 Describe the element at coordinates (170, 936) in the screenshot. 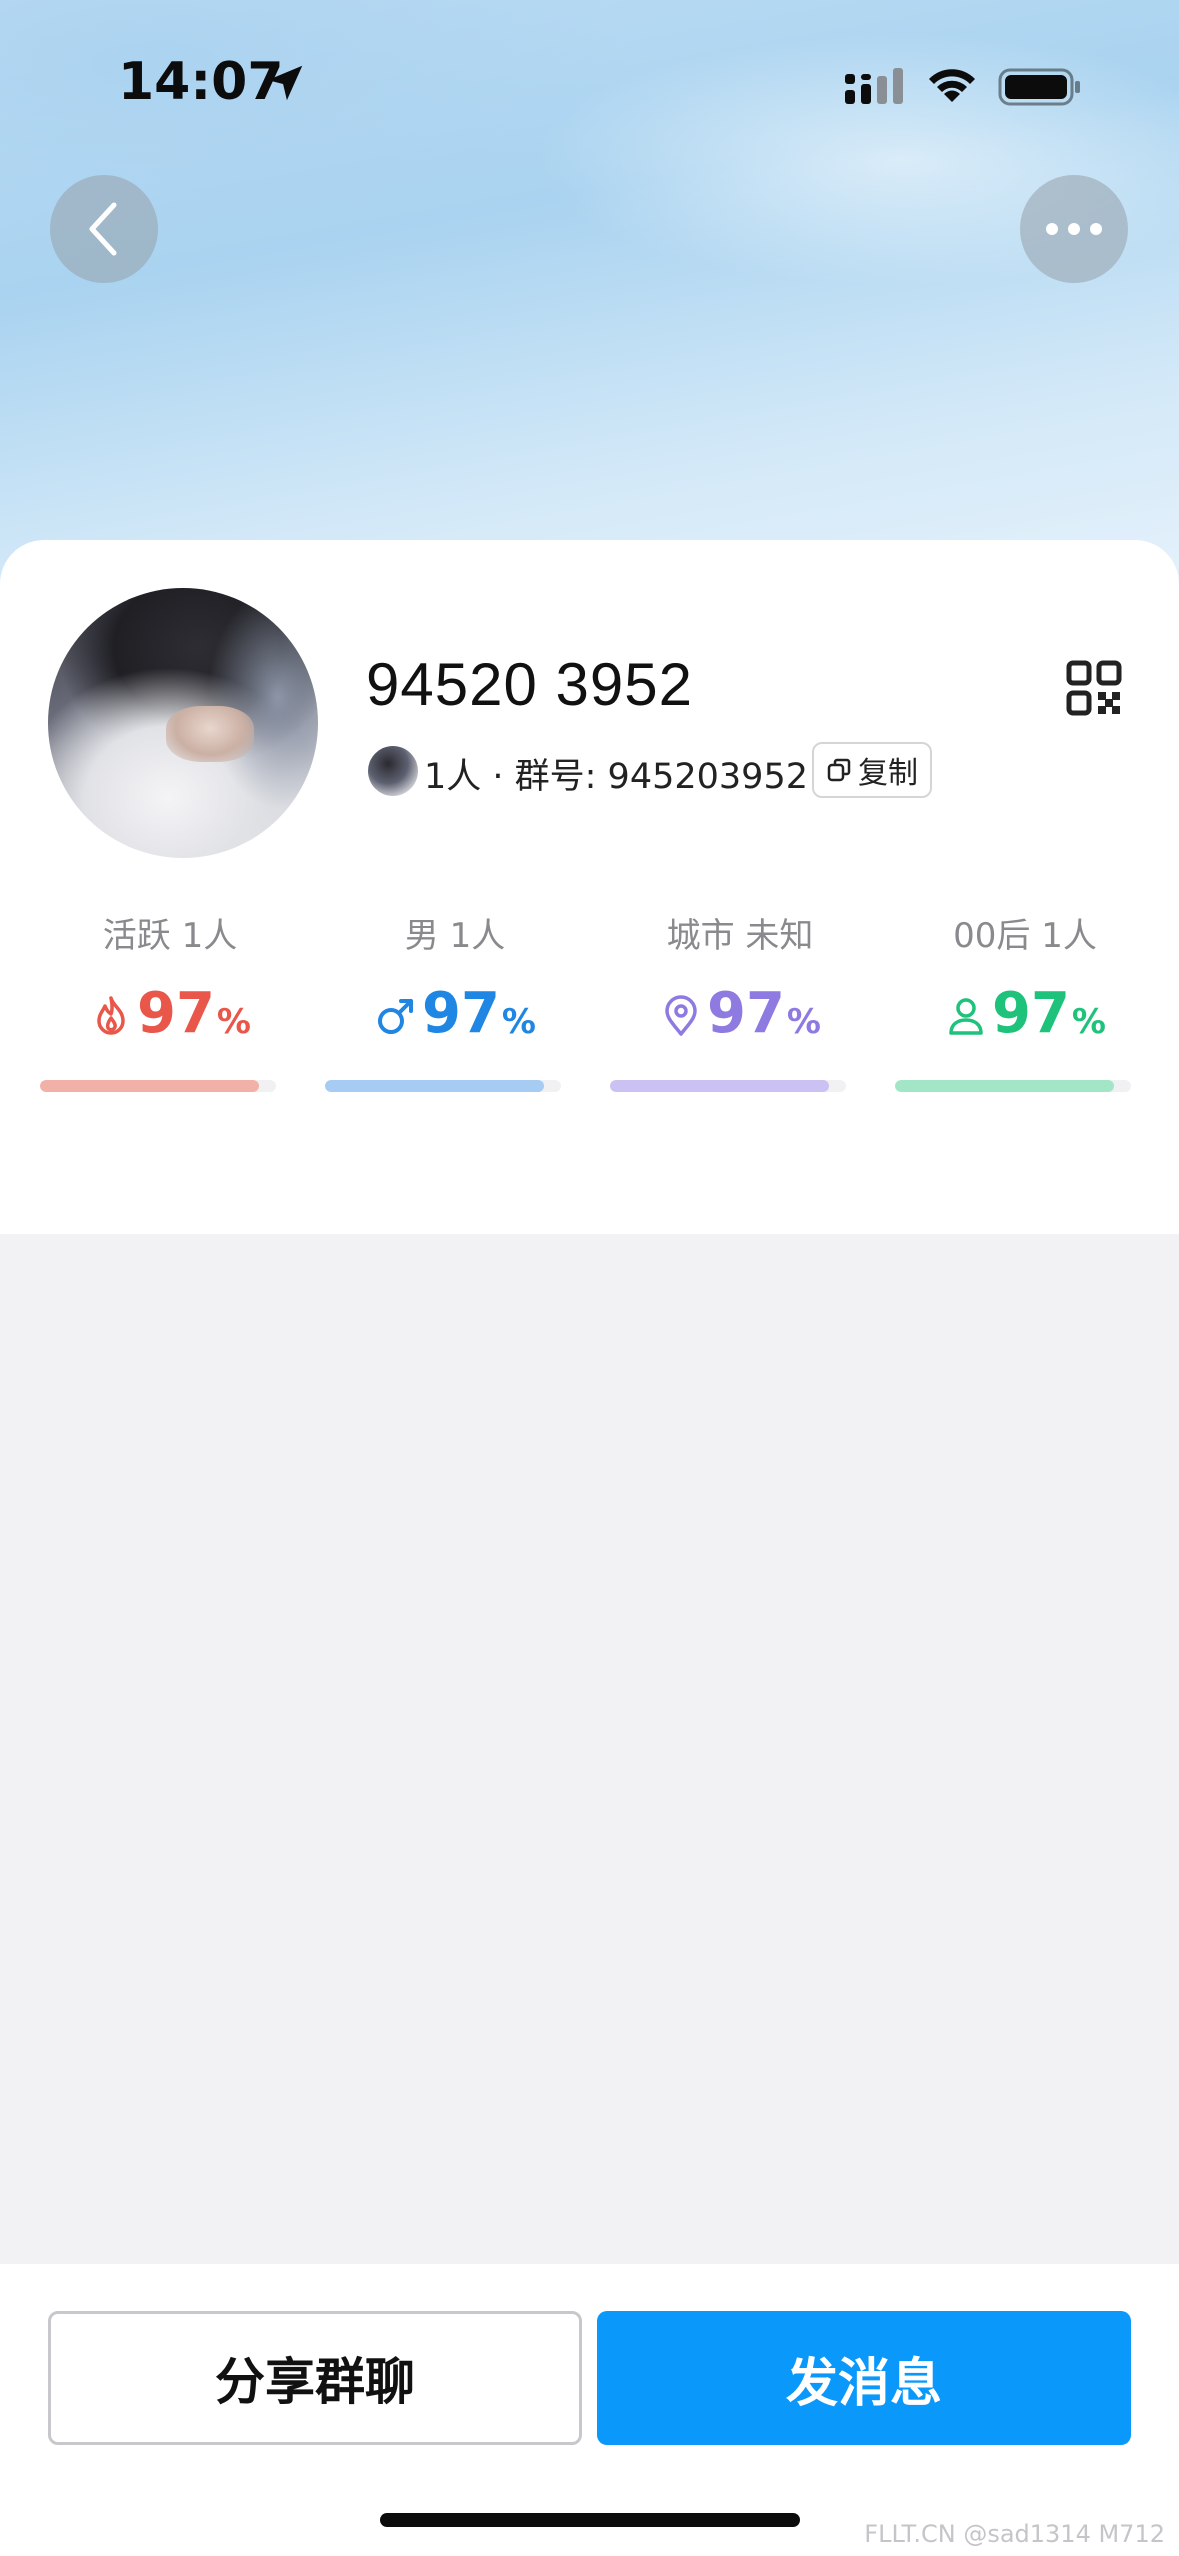

I see `stat-label: 活跃 1人` at that location.